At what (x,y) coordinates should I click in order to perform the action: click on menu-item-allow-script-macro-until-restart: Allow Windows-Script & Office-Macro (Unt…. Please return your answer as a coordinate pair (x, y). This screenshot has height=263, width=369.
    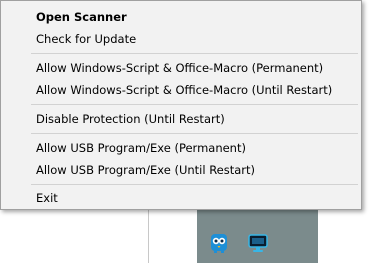
    Looking at the image, I should click on (181, 90).